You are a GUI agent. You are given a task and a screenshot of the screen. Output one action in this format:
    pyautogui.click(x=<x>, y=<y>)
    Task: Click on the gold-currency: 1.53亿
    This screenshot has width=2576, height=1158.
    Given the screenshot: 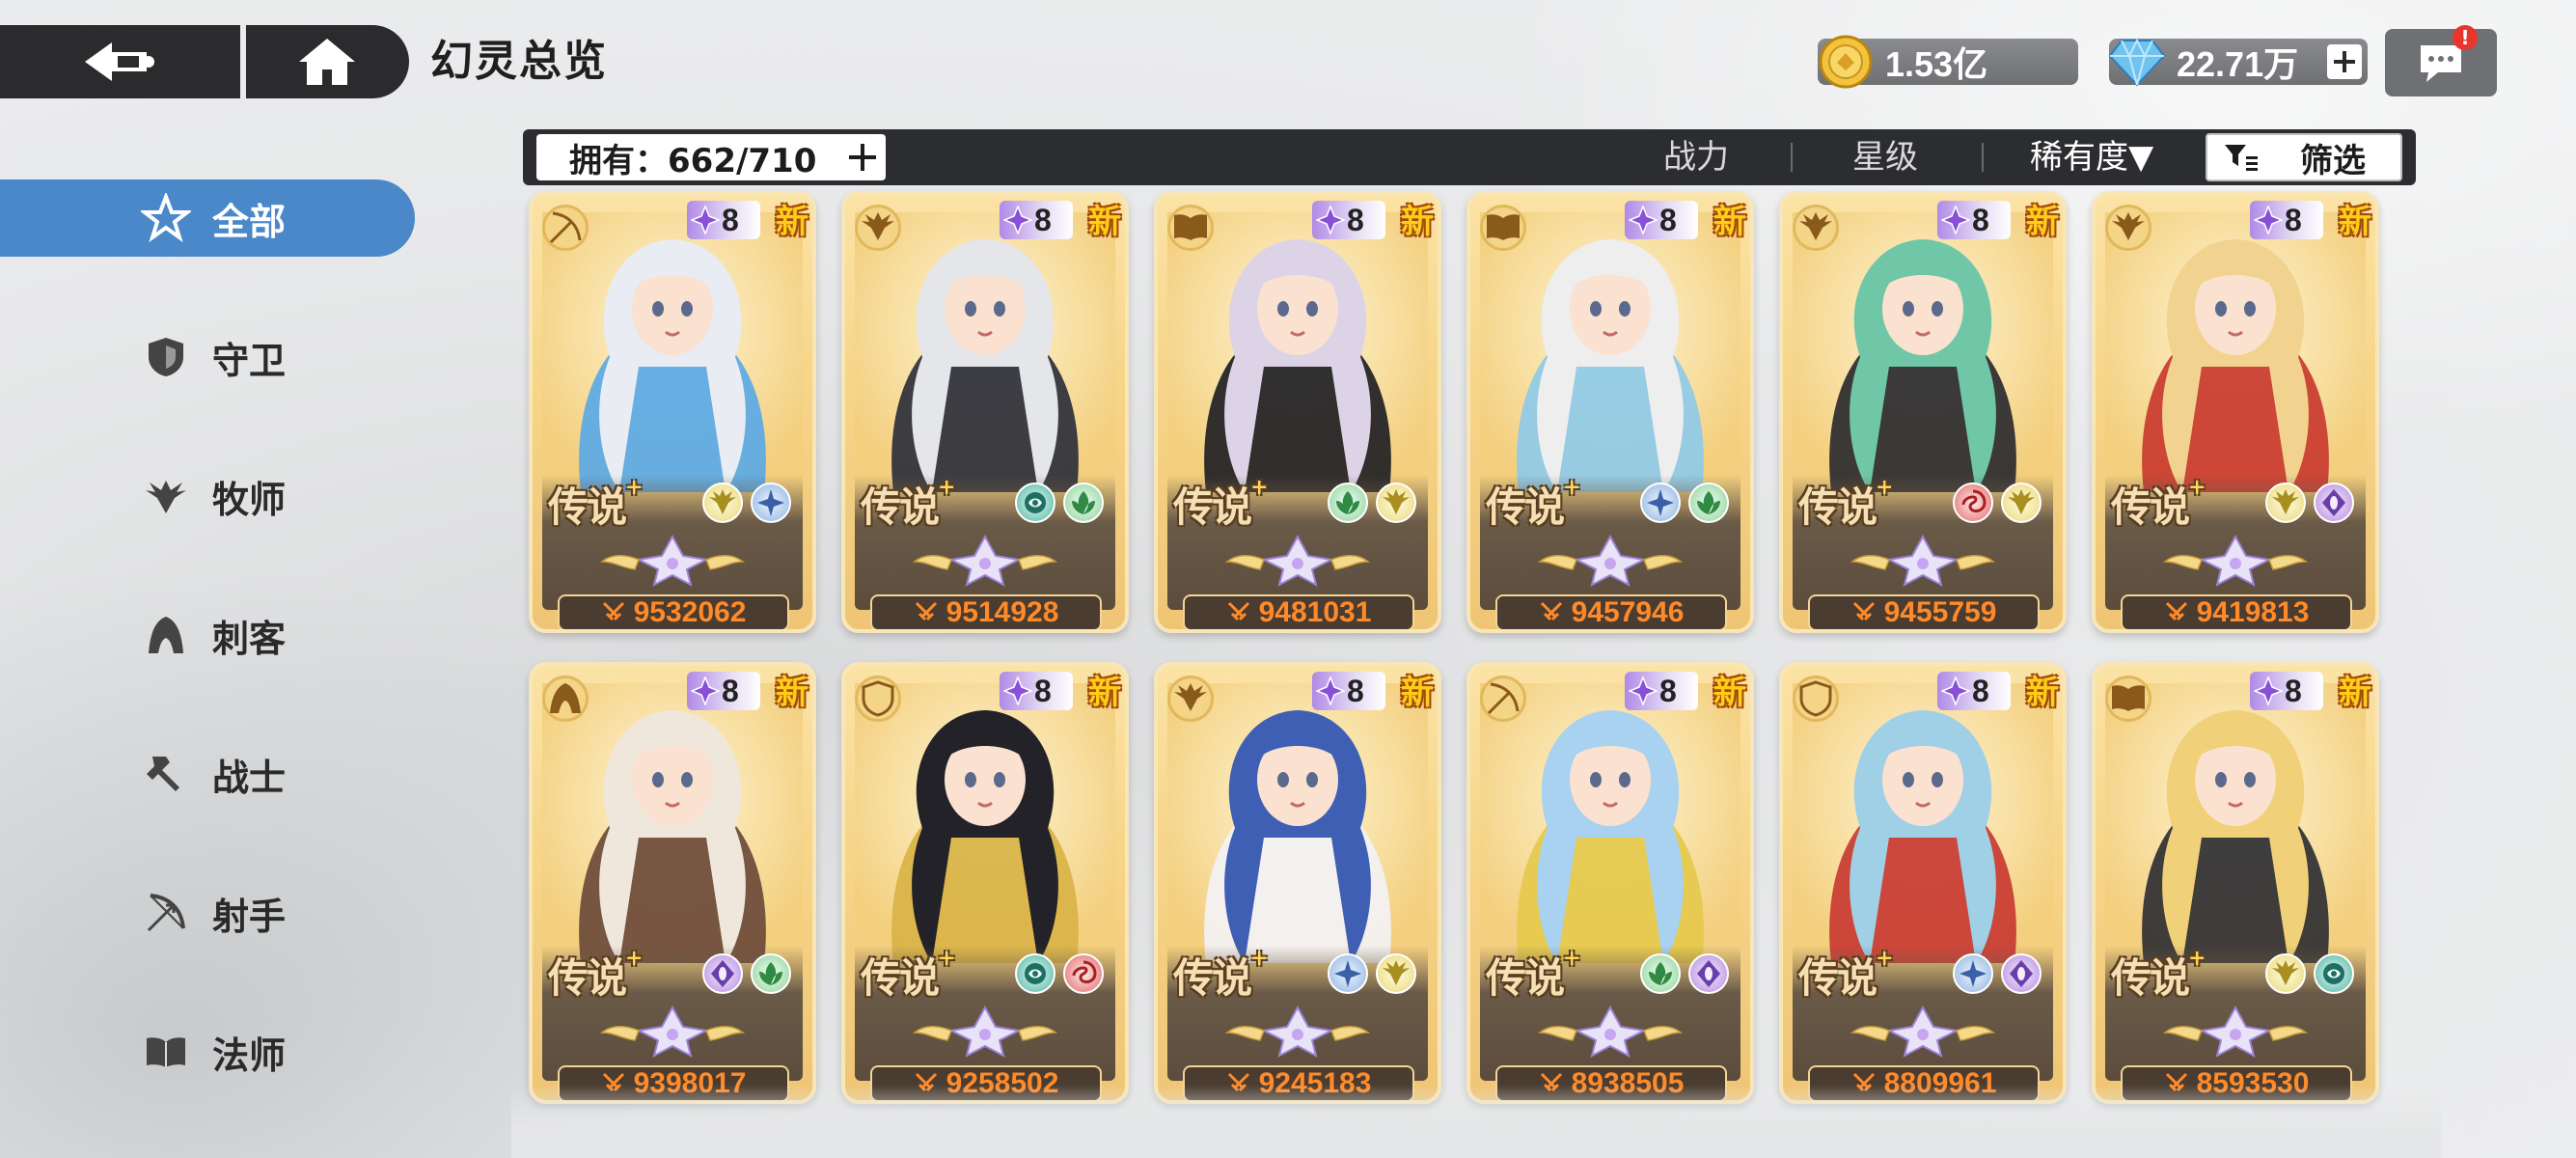 What is the action you would take?
    pyautogui.click(x=1948, y=62)
    